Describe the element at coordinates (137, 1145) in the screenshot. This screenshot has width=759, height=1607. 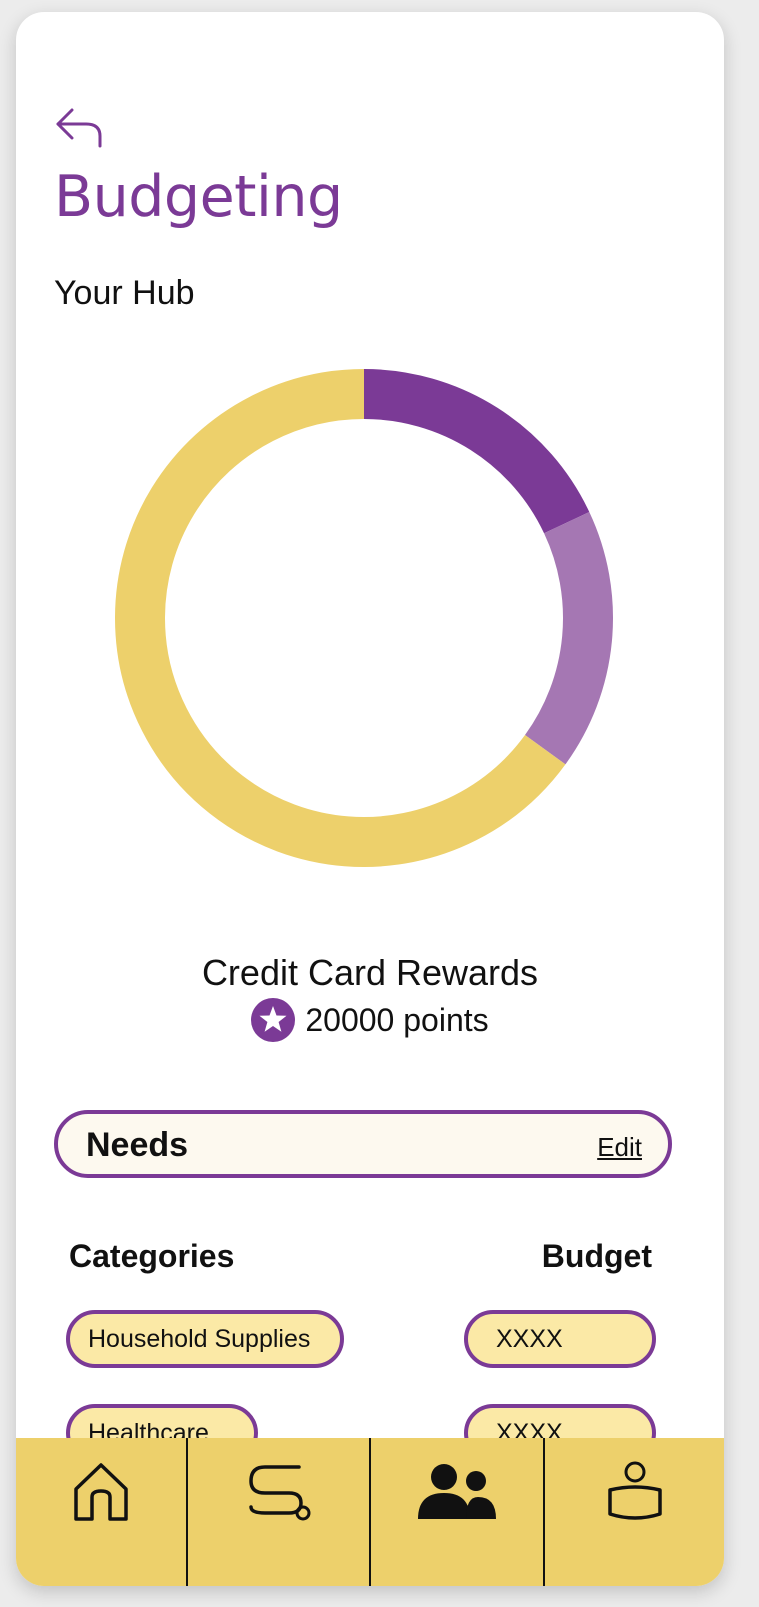
I see `needs-label: Needs` at that location.